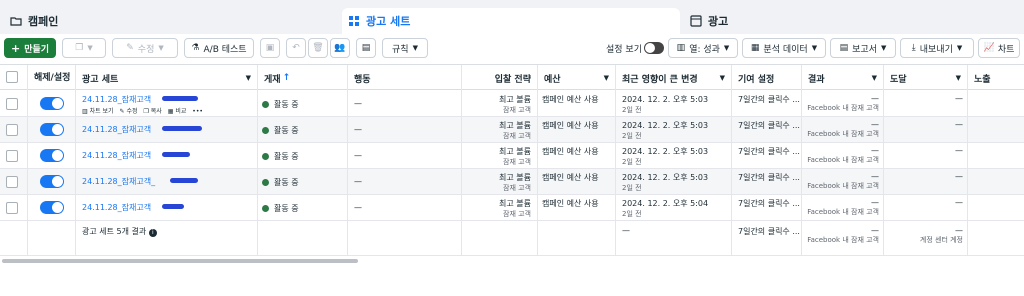 The image size is (1024, 296). I want to click on status-dot-icon, so click(265, 182).